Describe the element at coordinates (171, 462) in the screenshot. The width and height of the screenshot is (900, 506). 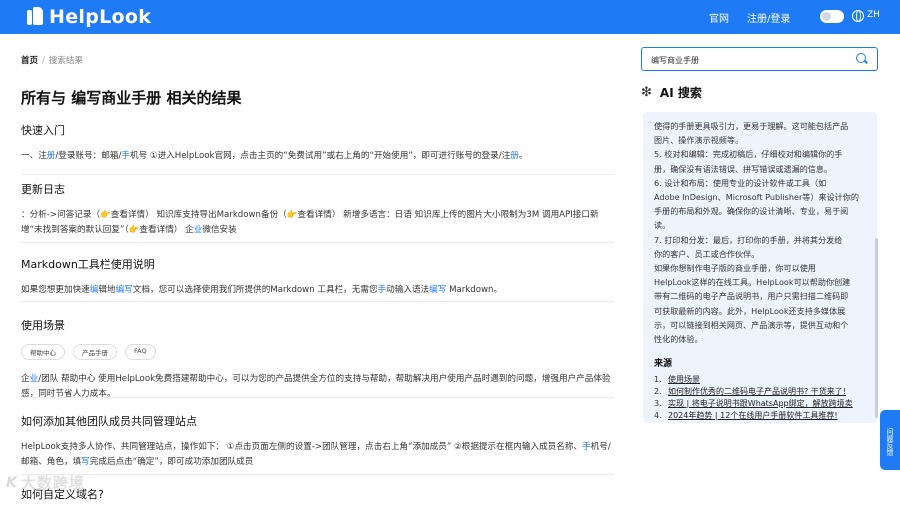
I see `snippet-text: 完成后点击“确定”，即可成功添加团队成员` at that location.